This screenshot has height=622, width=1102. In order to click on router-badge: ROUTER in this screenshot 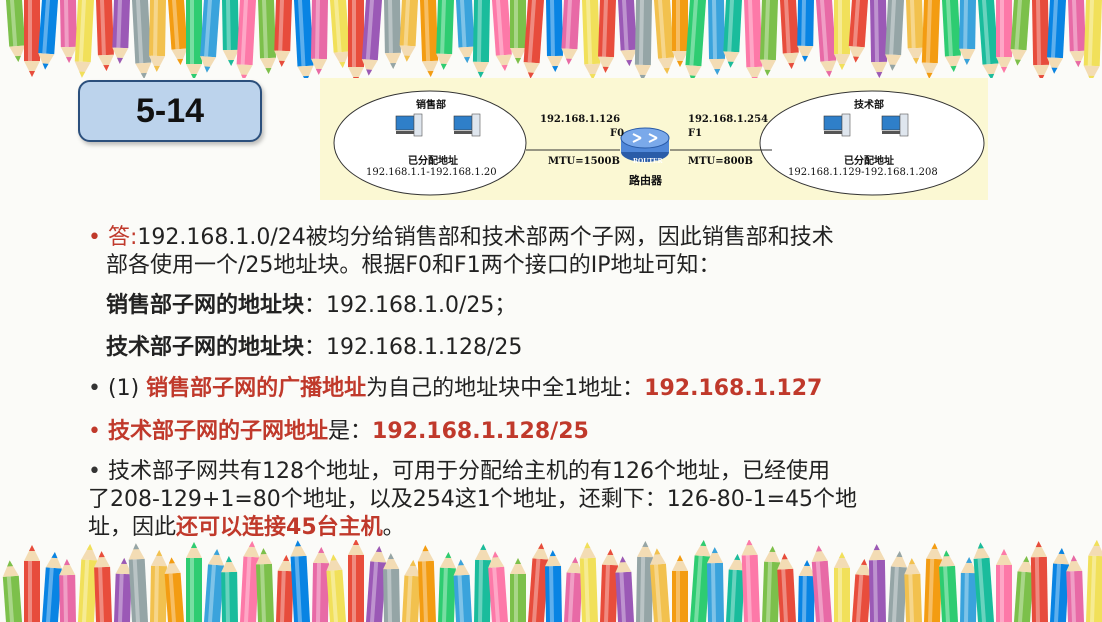, I will do `click(648, 161)`.